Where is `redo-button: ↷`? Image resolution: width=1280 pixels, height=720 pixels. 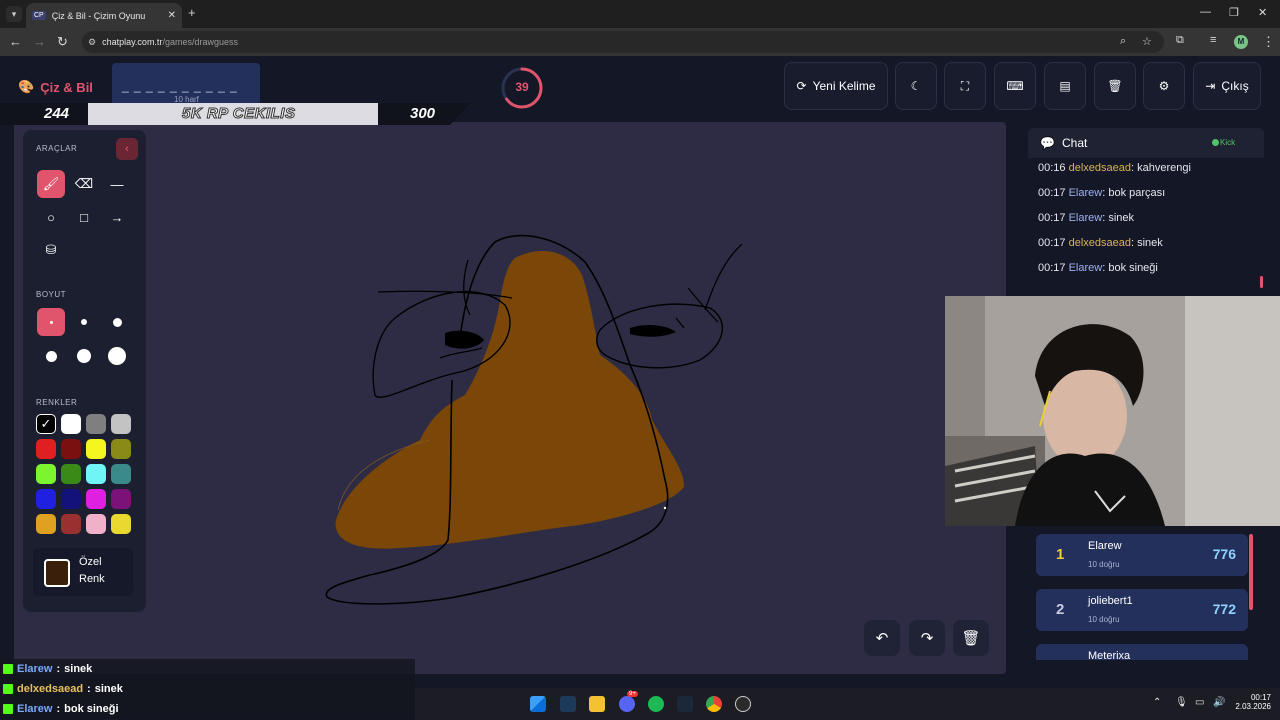 redo-button: ↷ is located at coordinates (927, 638).